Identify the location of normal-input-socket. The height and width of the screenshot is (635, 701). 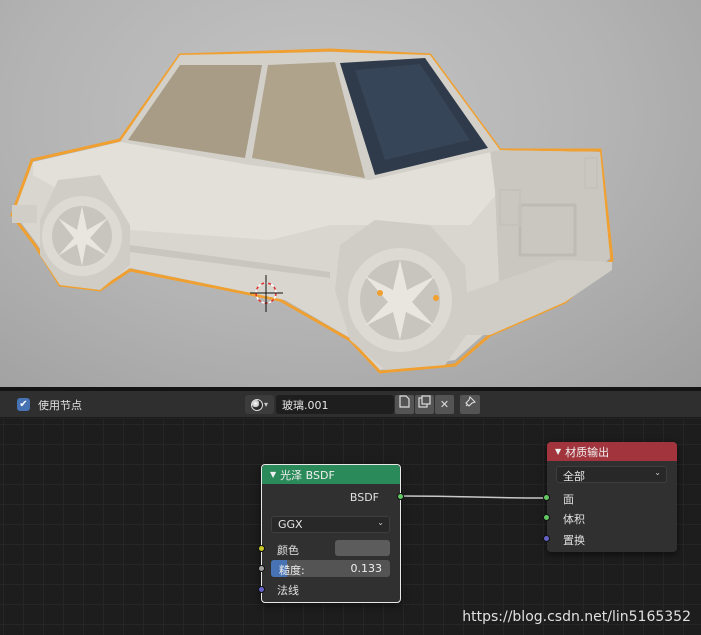
(261, 589).